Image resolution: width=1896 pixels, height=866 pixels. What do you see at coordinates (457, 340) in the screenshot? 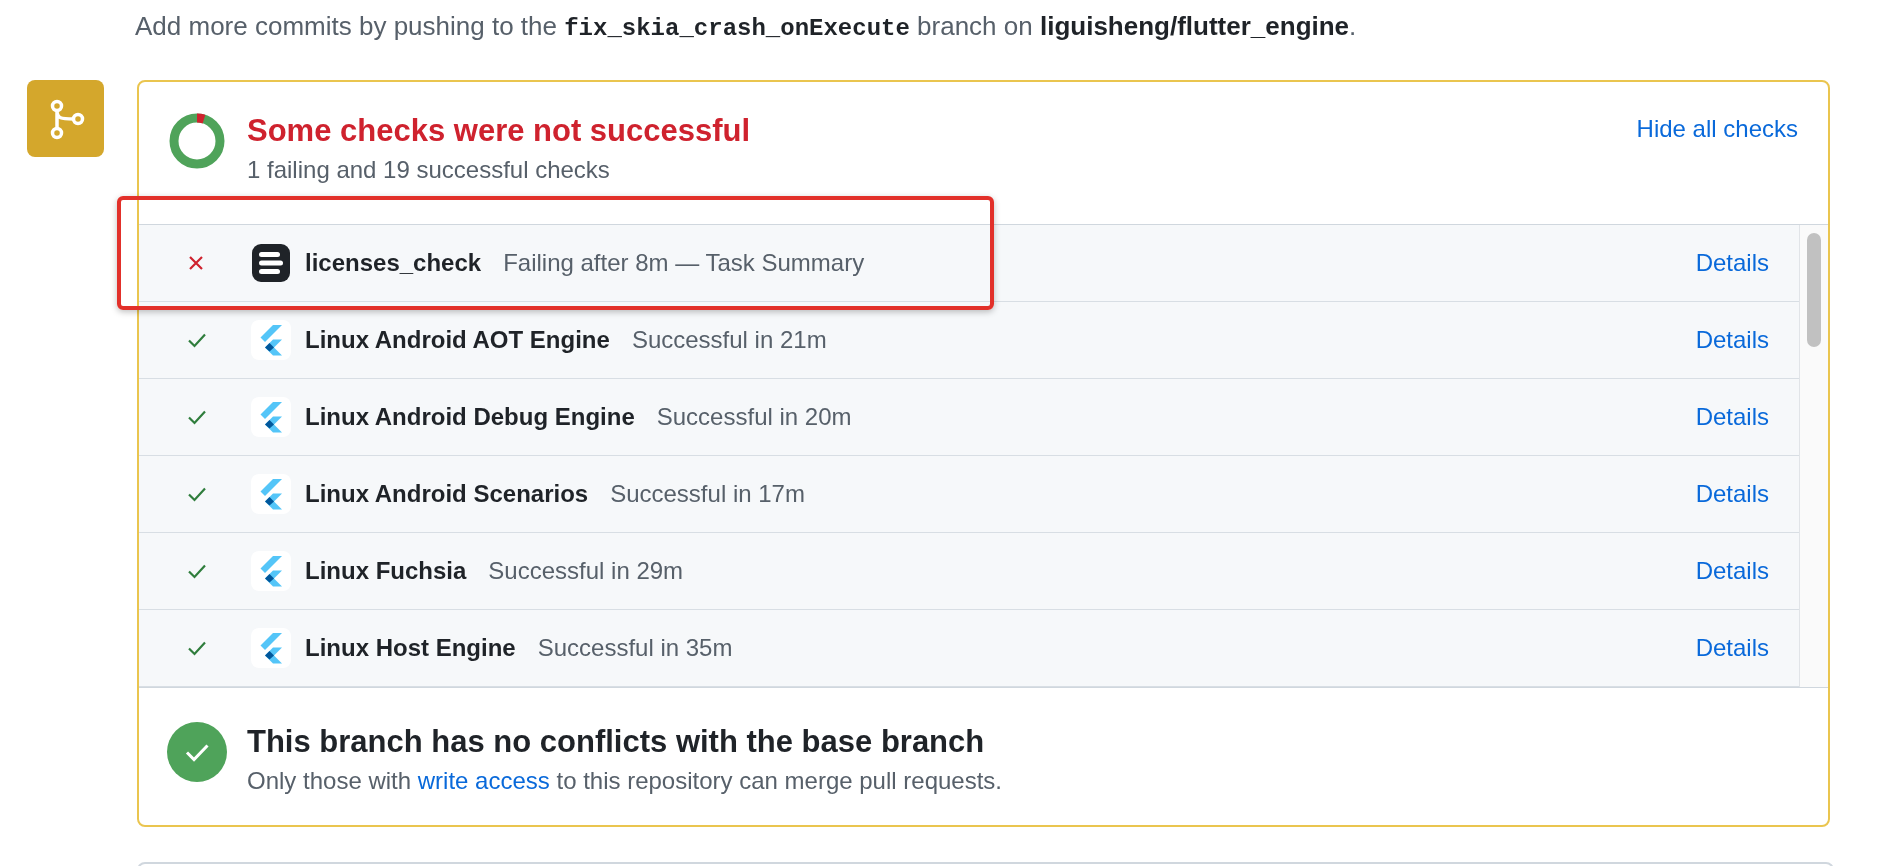
I see `check-name: Linux Android AOT Engine` at bounding box center [457, 340].